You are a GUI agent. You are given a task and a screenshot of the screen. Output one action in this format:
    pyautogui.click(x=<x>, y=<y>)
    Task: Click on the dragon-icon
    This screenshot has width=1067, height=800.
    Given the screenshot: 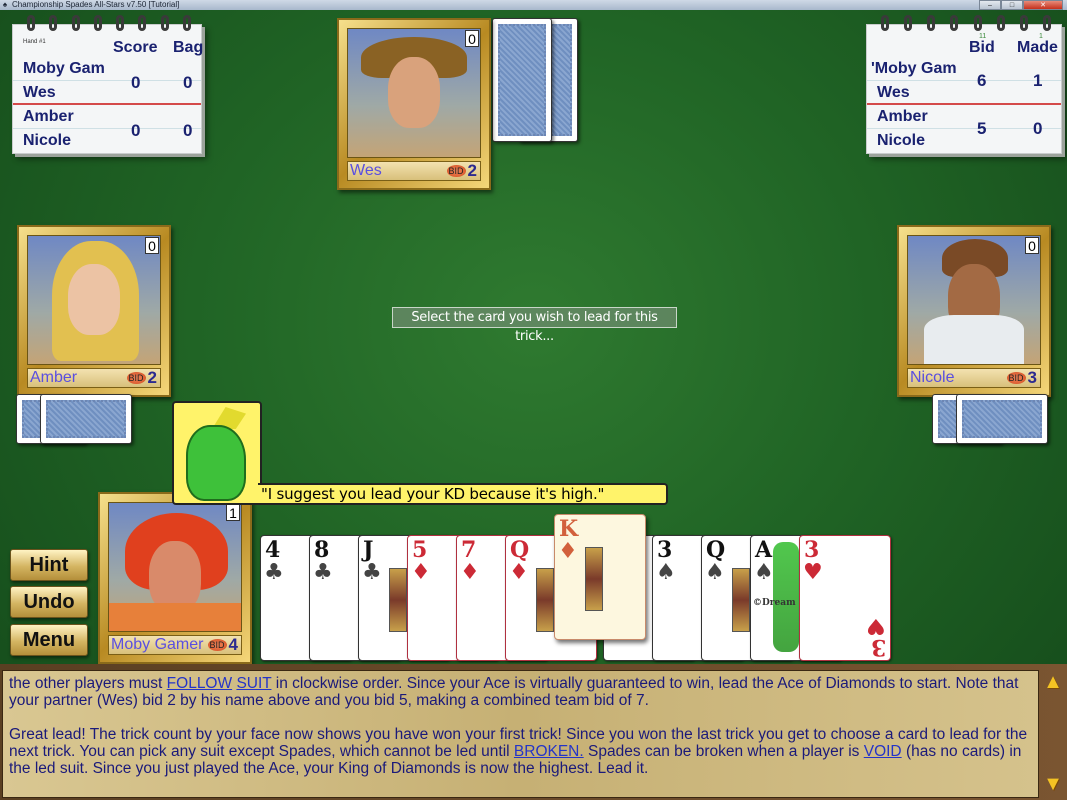 What is the action you would take?
    pyautogui.click(x=216, y=463)
    